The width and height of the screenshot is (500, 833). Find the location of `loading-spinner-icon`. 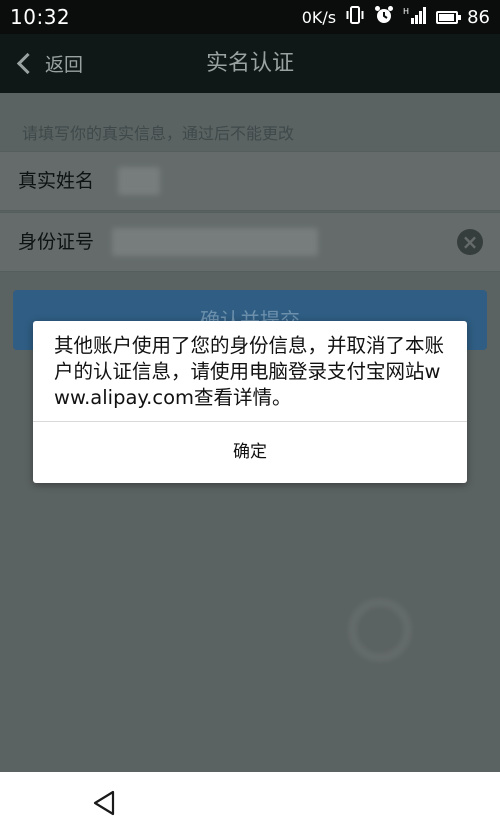

loading-spinner-icon is located at coordinates (380, 630).